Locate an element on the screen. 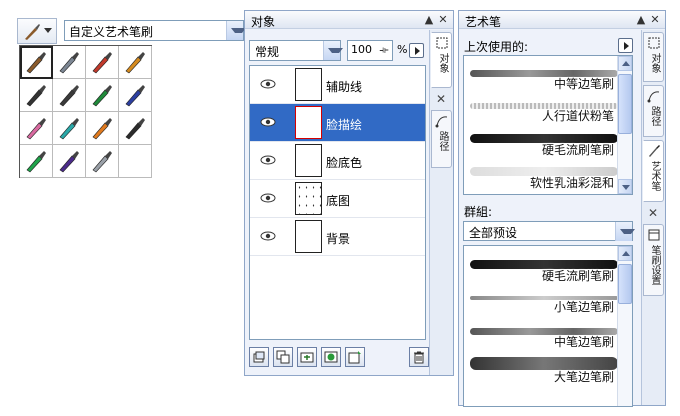 The height and width of the screenshot is (416, 680). group-scrollbar is located at coordinates (624, 326).